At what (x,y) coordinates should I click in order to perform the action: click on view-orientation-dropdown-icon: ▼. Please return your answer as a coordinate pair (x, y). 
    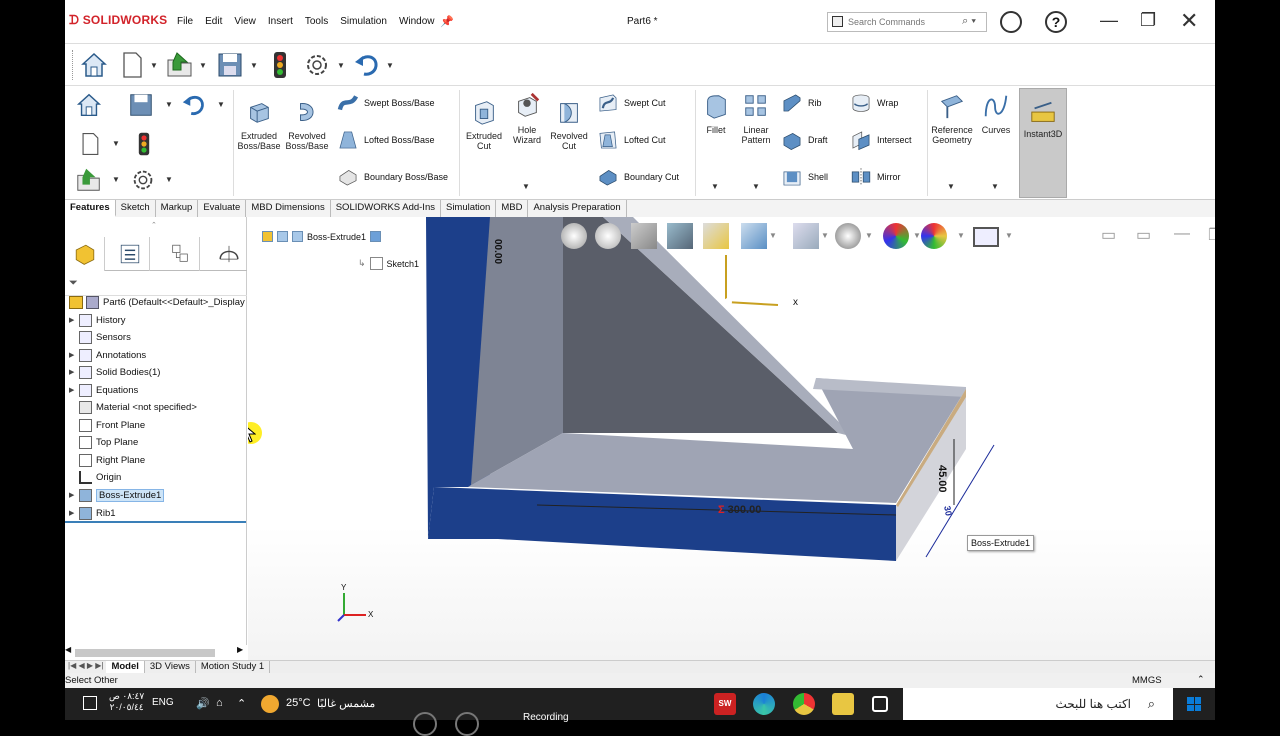
    Looking at the image, I should click on (773, 235).